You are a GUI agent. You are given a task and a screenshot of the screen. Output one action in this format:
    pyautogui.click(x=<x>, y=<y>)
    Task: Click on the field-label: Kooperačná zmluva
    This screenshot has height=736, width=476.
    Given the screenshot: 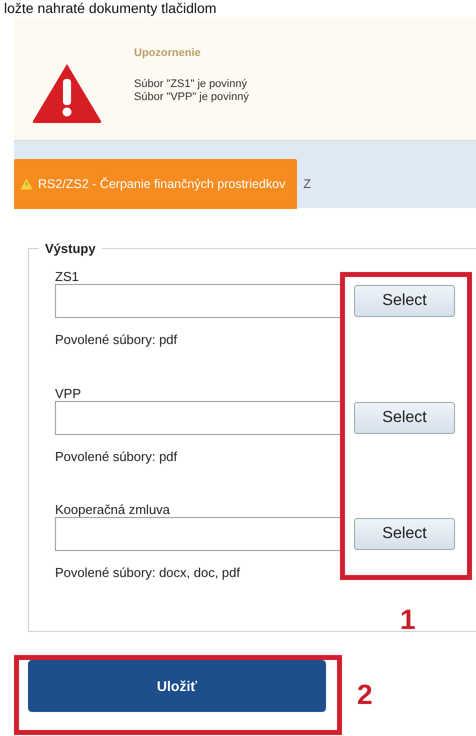 What is the action you would take?
    pyautogui.click(x=113, y=509)
    